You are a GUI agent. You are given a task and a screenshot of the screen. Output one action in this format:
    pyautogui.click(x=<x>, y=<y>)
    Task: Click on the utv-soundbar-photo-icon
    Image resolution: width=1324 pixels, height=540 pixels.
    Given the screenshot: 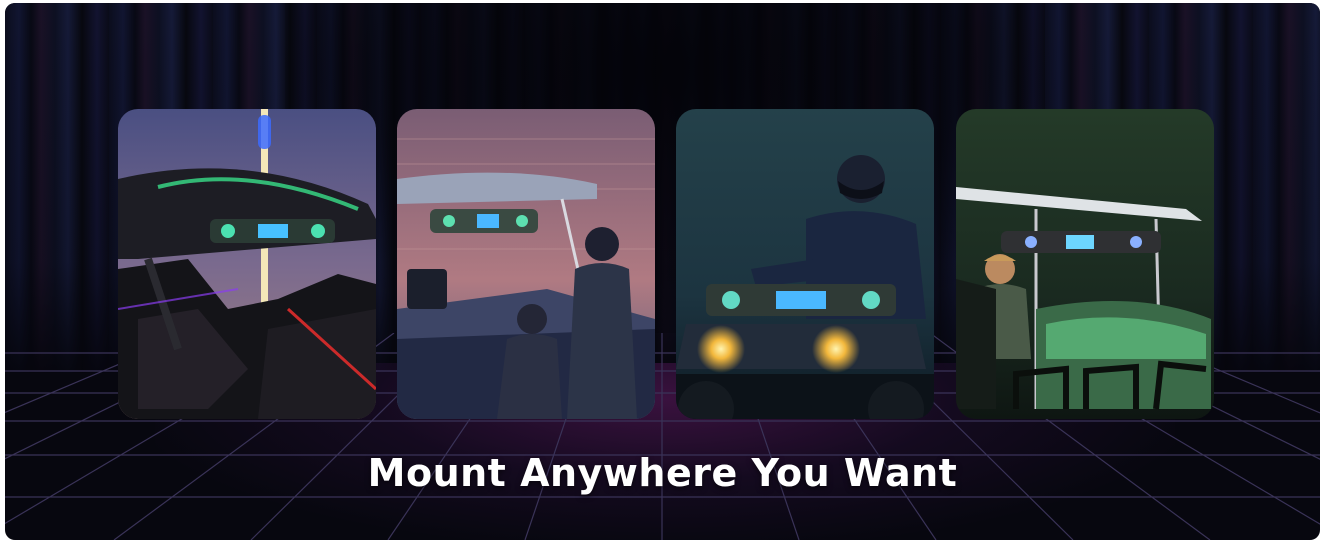 What is the action you would take?
    pyautogui.click(x=247, y=264)
    